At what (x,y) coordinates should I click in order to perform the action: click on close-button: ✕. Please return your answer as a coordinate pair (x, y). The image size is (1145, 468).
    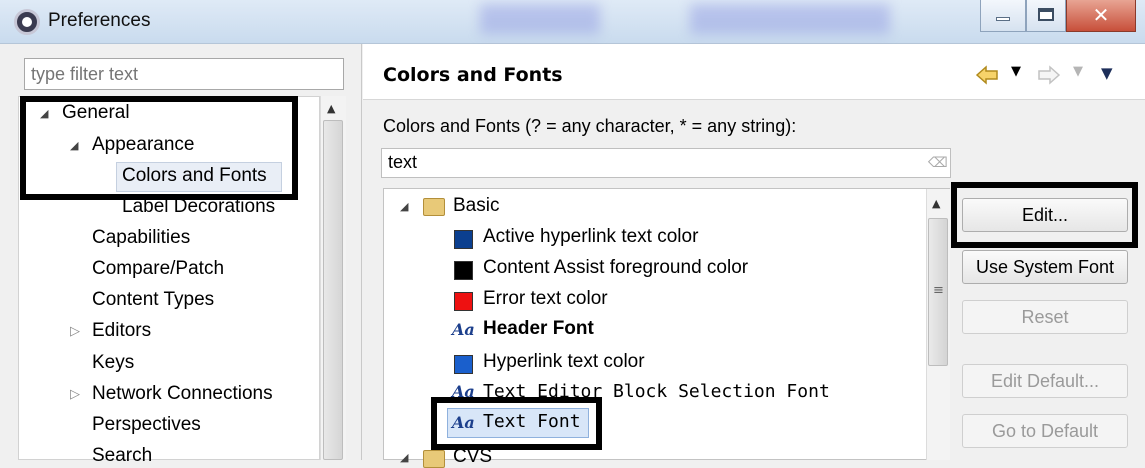
    Looking at the image, I should click on (1101, 16).